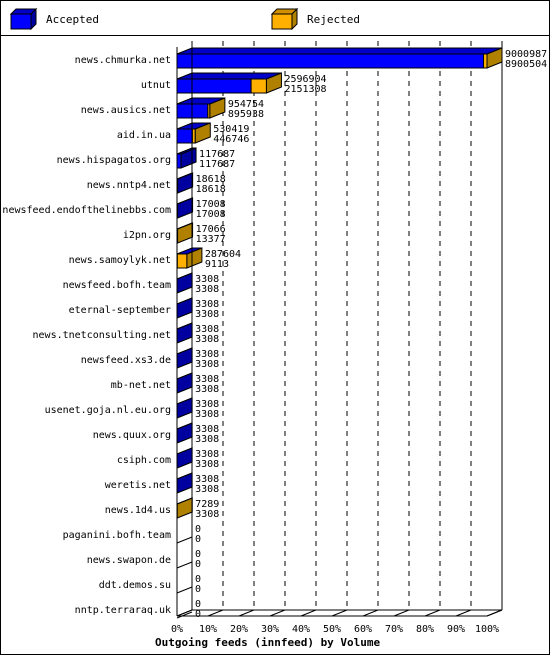 The width and height of the screenshot is (550, 655). I want to click on category-label: news.chmurka.net, so click(123, 60).